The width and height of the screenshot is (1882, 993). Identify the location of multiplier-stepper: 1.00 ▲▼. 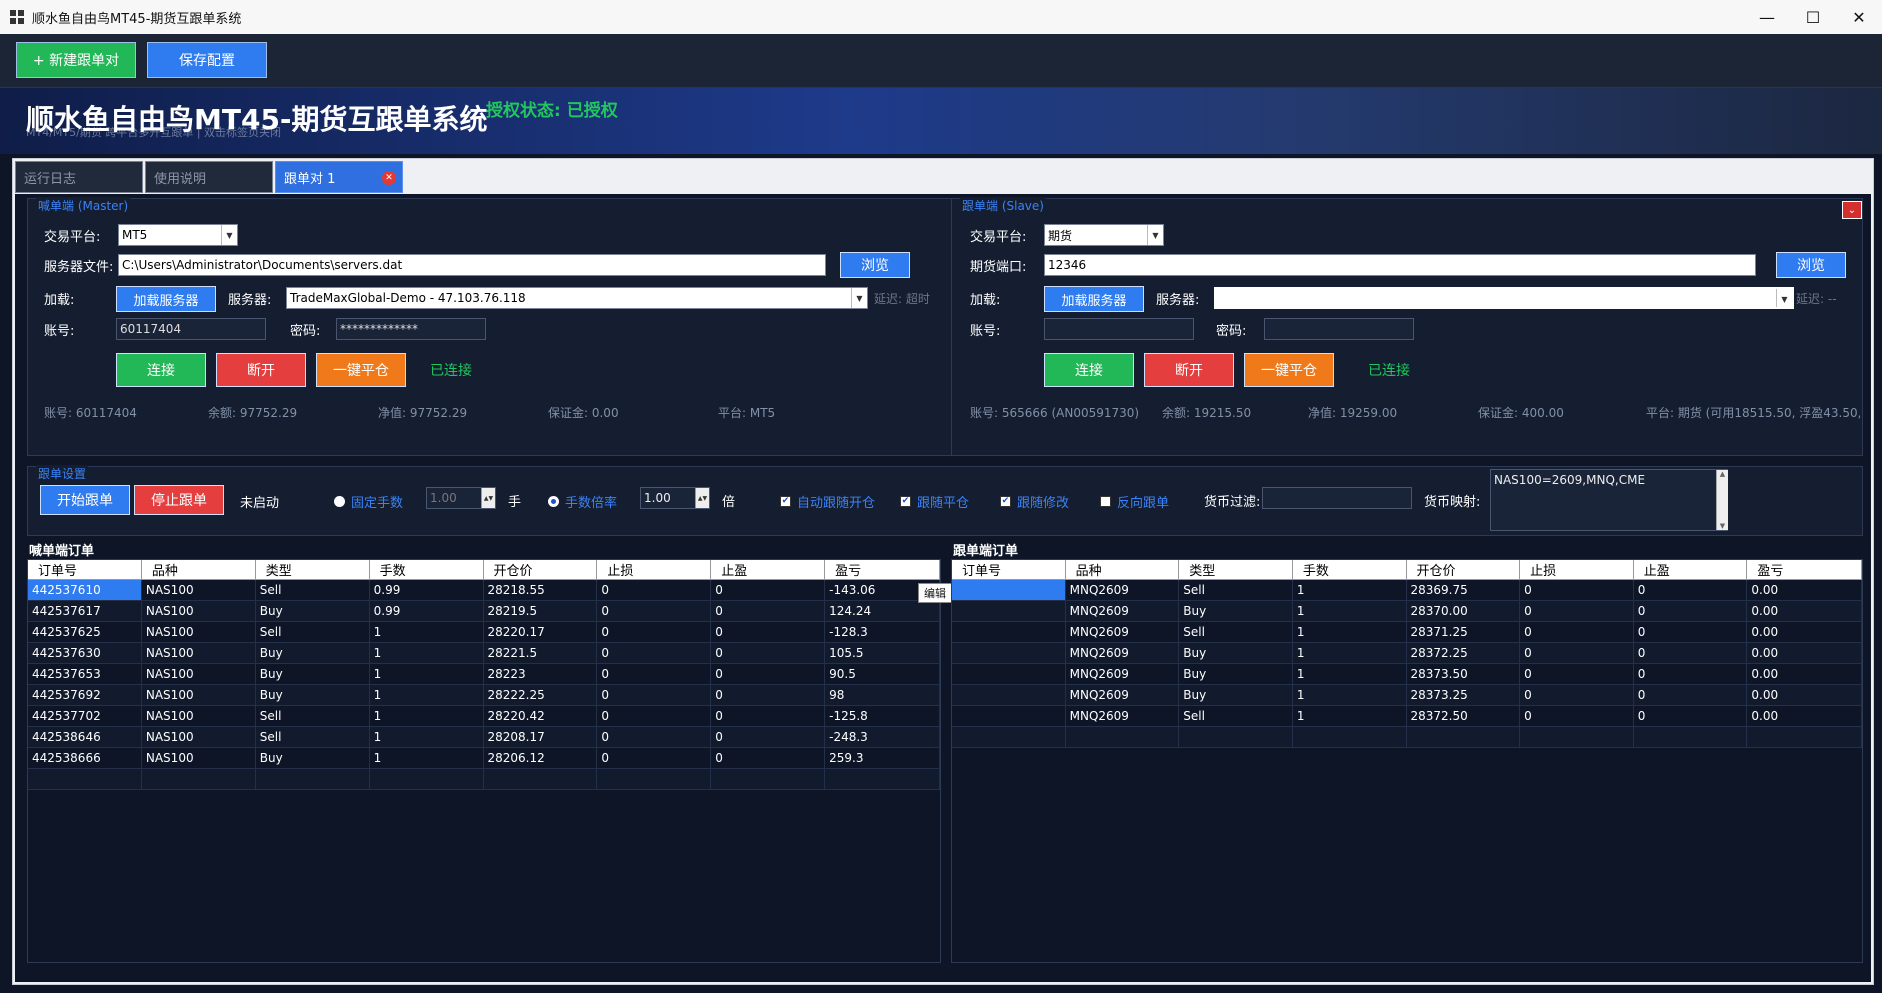
(675, 498).